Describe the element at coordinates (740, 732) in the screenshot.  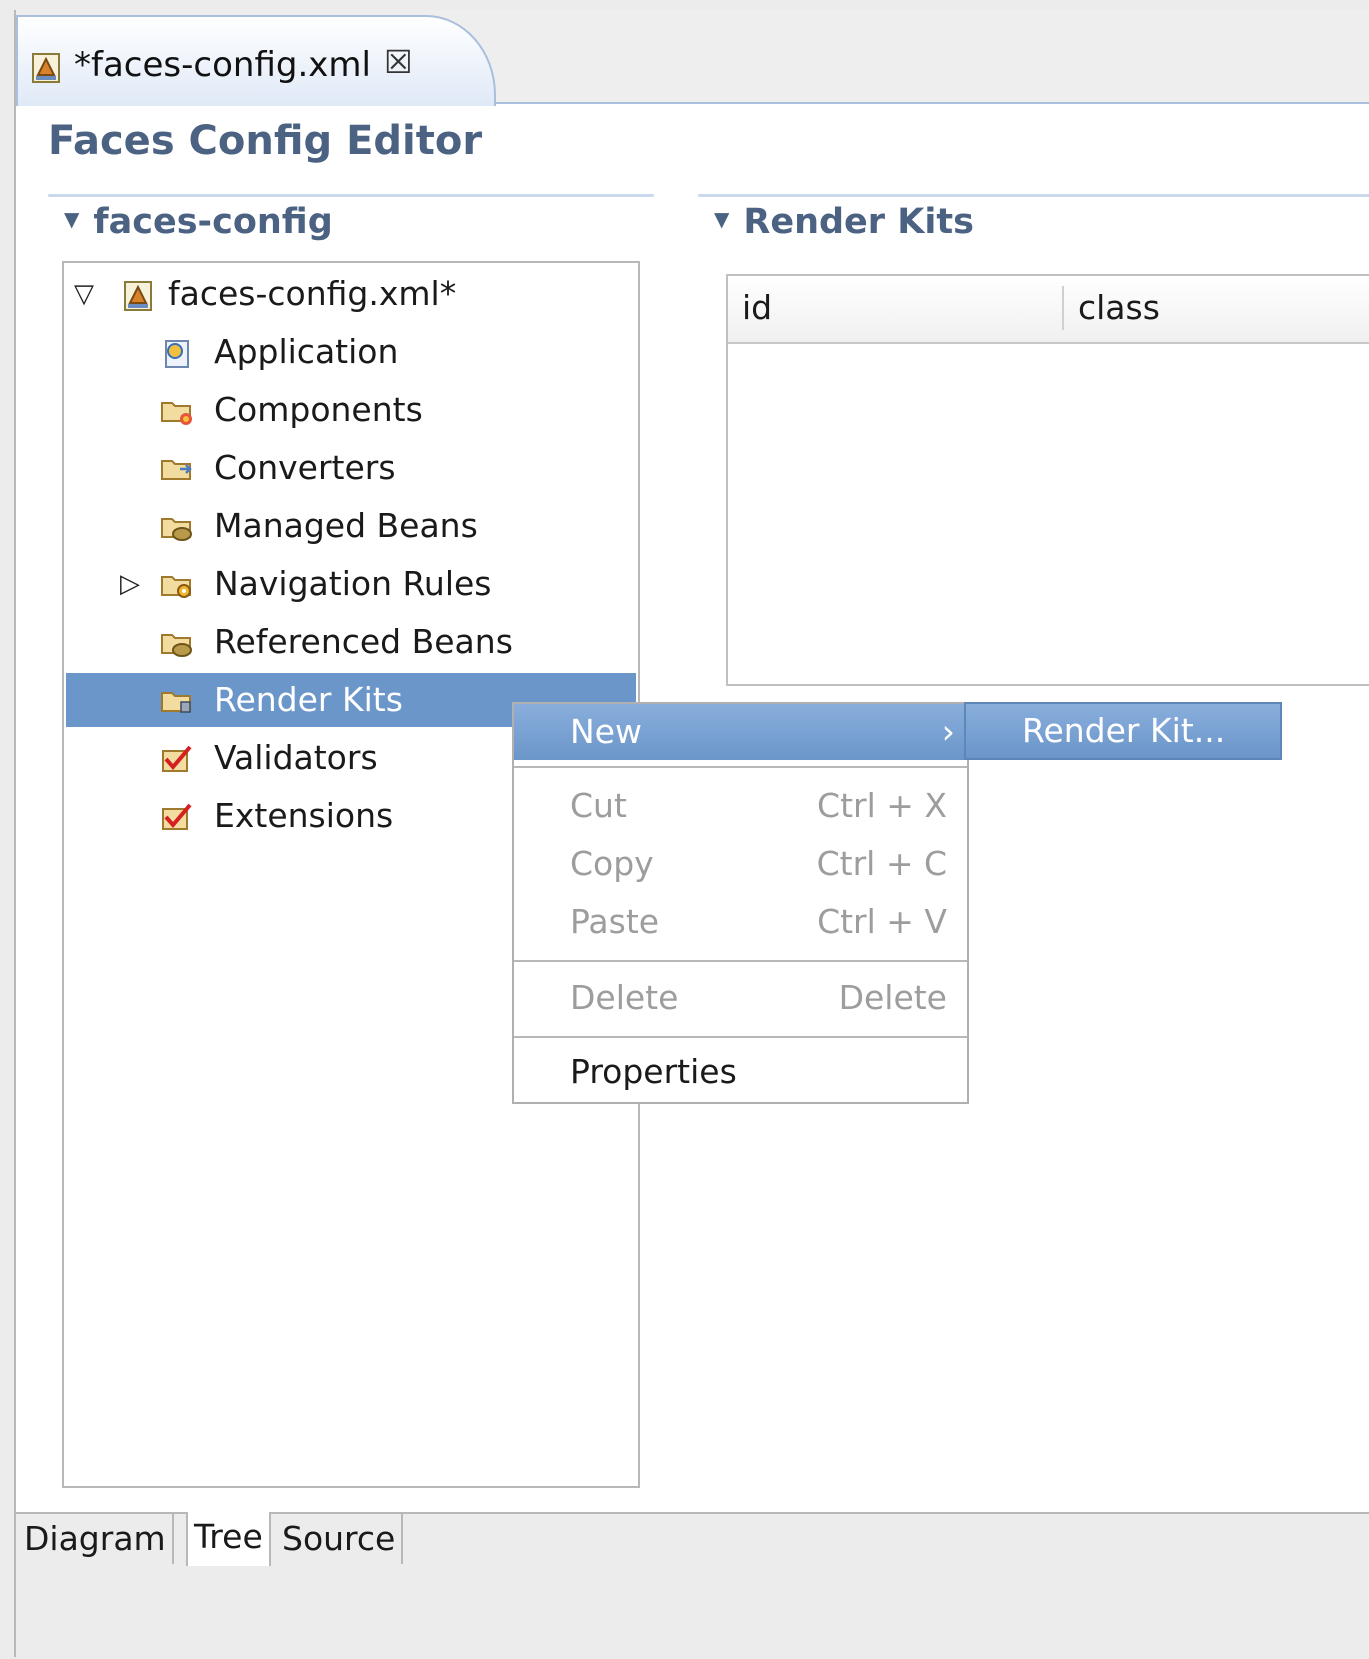
I see `menu-item-new: New ›` at that location.